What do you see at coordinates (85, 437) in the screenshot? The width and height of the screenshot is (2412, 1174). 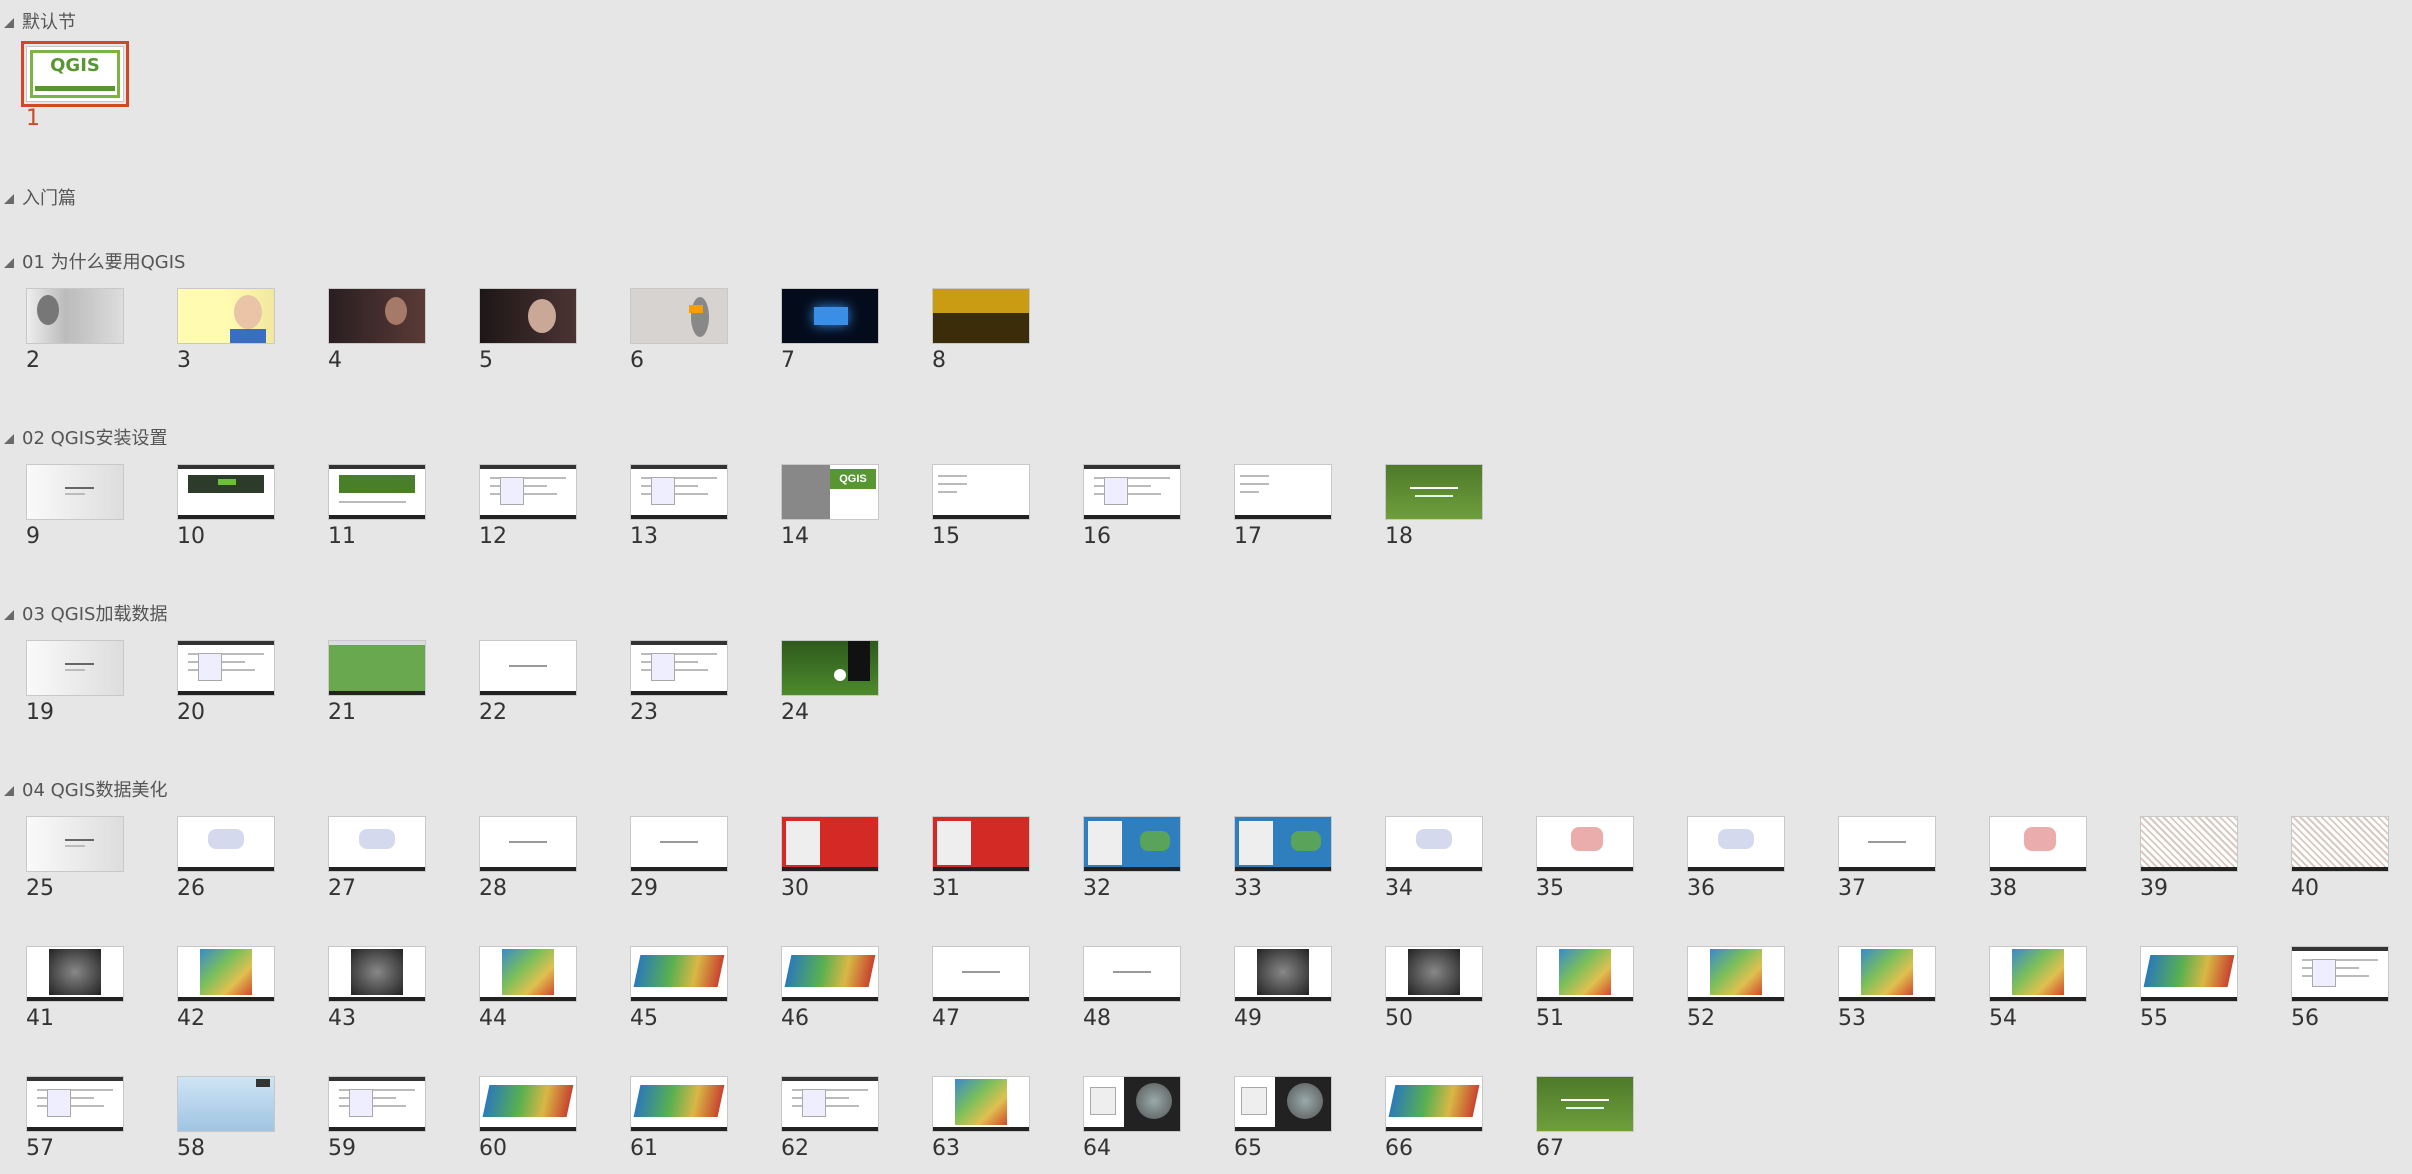 I see `section-header: 02 QGIS安装设置` at bounding box center [85, 437].